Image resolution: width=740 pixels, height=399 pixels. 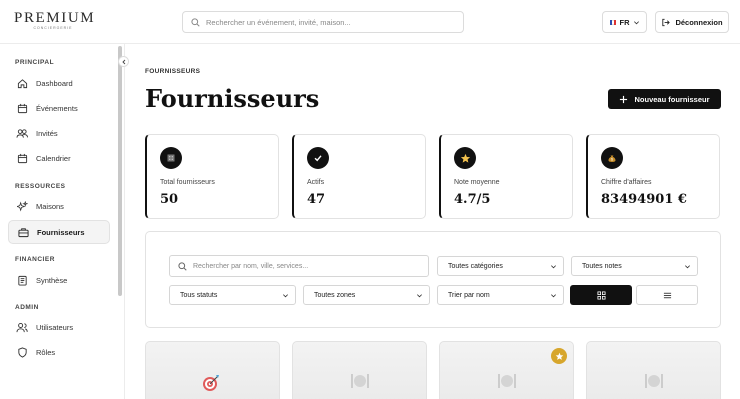 I want to click on sidebar-item-synthese: Synthèse, so click(x=59, y=280).